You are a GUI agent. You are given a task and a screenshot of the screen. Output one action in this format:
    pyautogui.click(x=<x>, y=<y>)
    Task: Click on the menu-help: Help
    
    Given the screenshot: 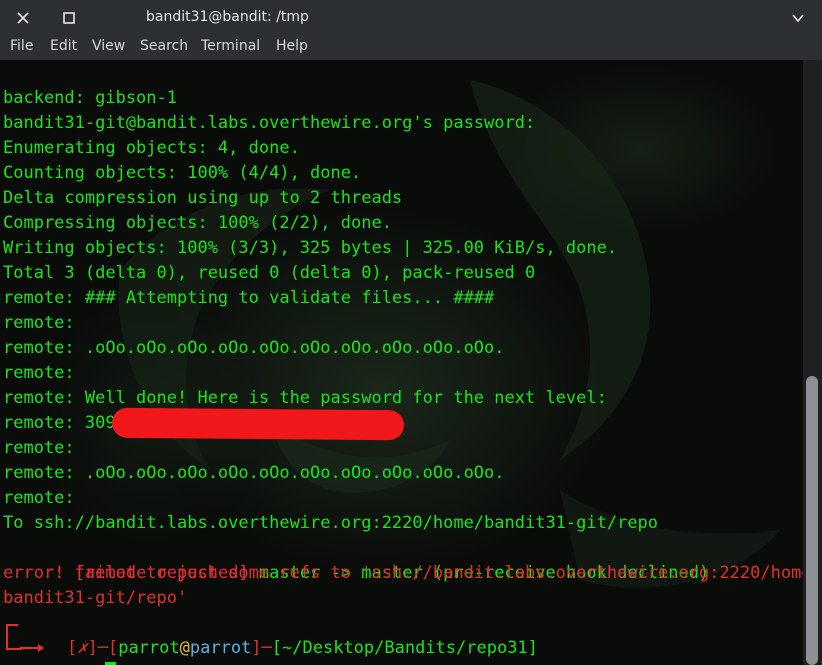 What is the action you would take?
    pyautogui.click(x=292, y=46)
    